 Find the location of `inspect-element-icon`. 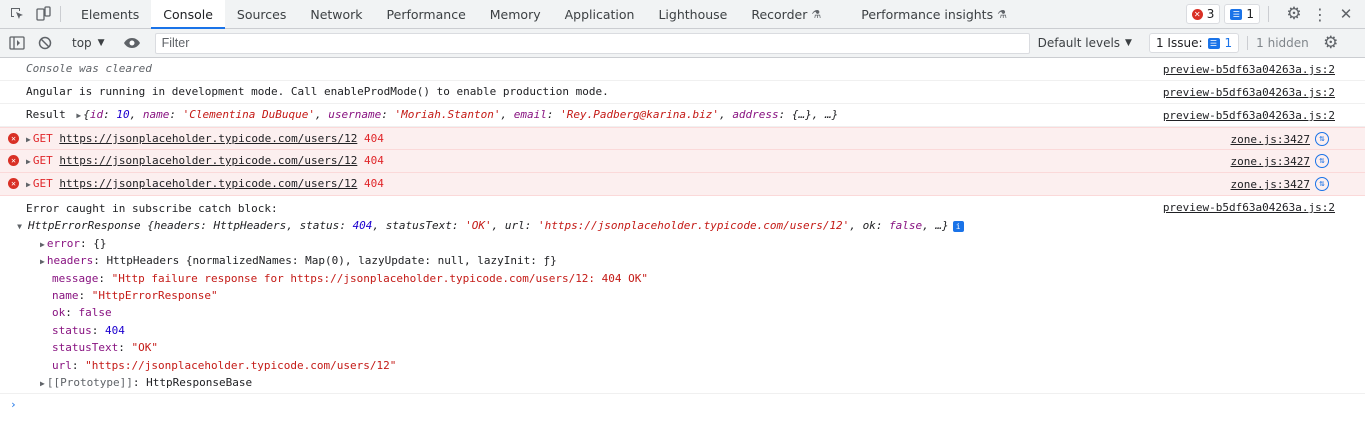

inspect-element-icon is located at coordinates (17, 14).